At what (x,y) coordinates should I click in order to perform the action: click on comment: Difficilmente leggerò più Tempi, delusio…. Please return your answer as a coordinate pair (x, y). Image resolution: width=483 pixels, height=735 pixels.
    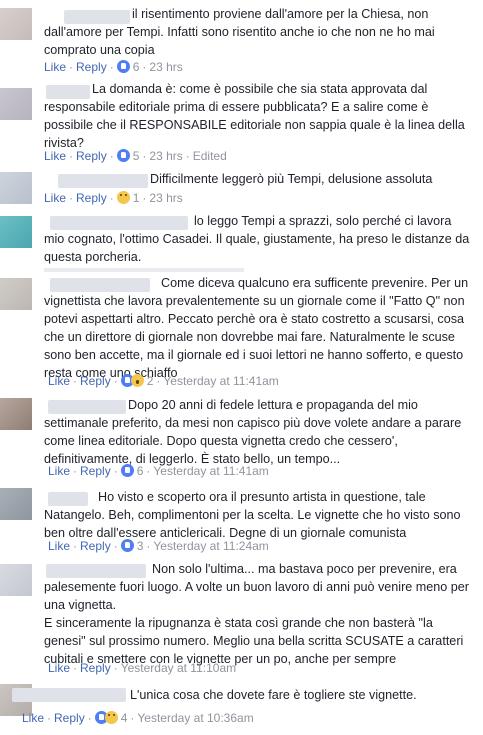
    Looking at the image, I should click on (241, 190).